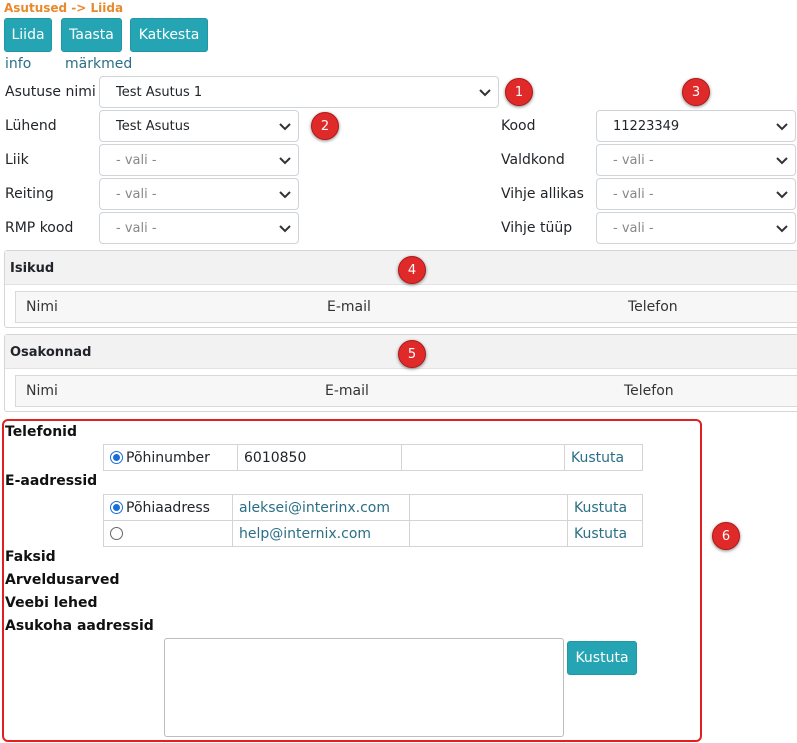 The image size is (797, 743). I want to click on marker-5: 5, so click(412, 354).